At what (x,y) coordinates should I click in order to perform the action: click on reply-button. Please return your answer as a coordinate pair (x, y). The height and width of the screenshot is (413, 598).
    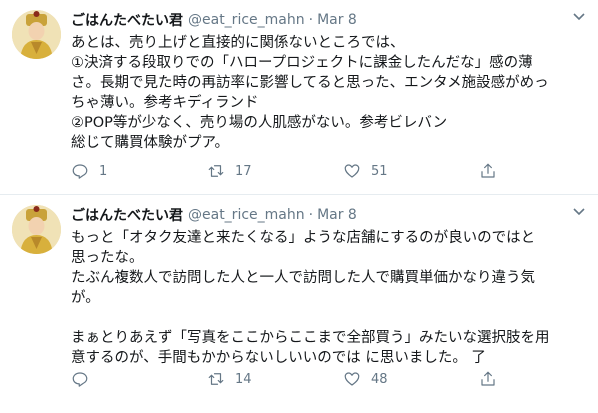
    Looking at the image, I should click on (139, 379).